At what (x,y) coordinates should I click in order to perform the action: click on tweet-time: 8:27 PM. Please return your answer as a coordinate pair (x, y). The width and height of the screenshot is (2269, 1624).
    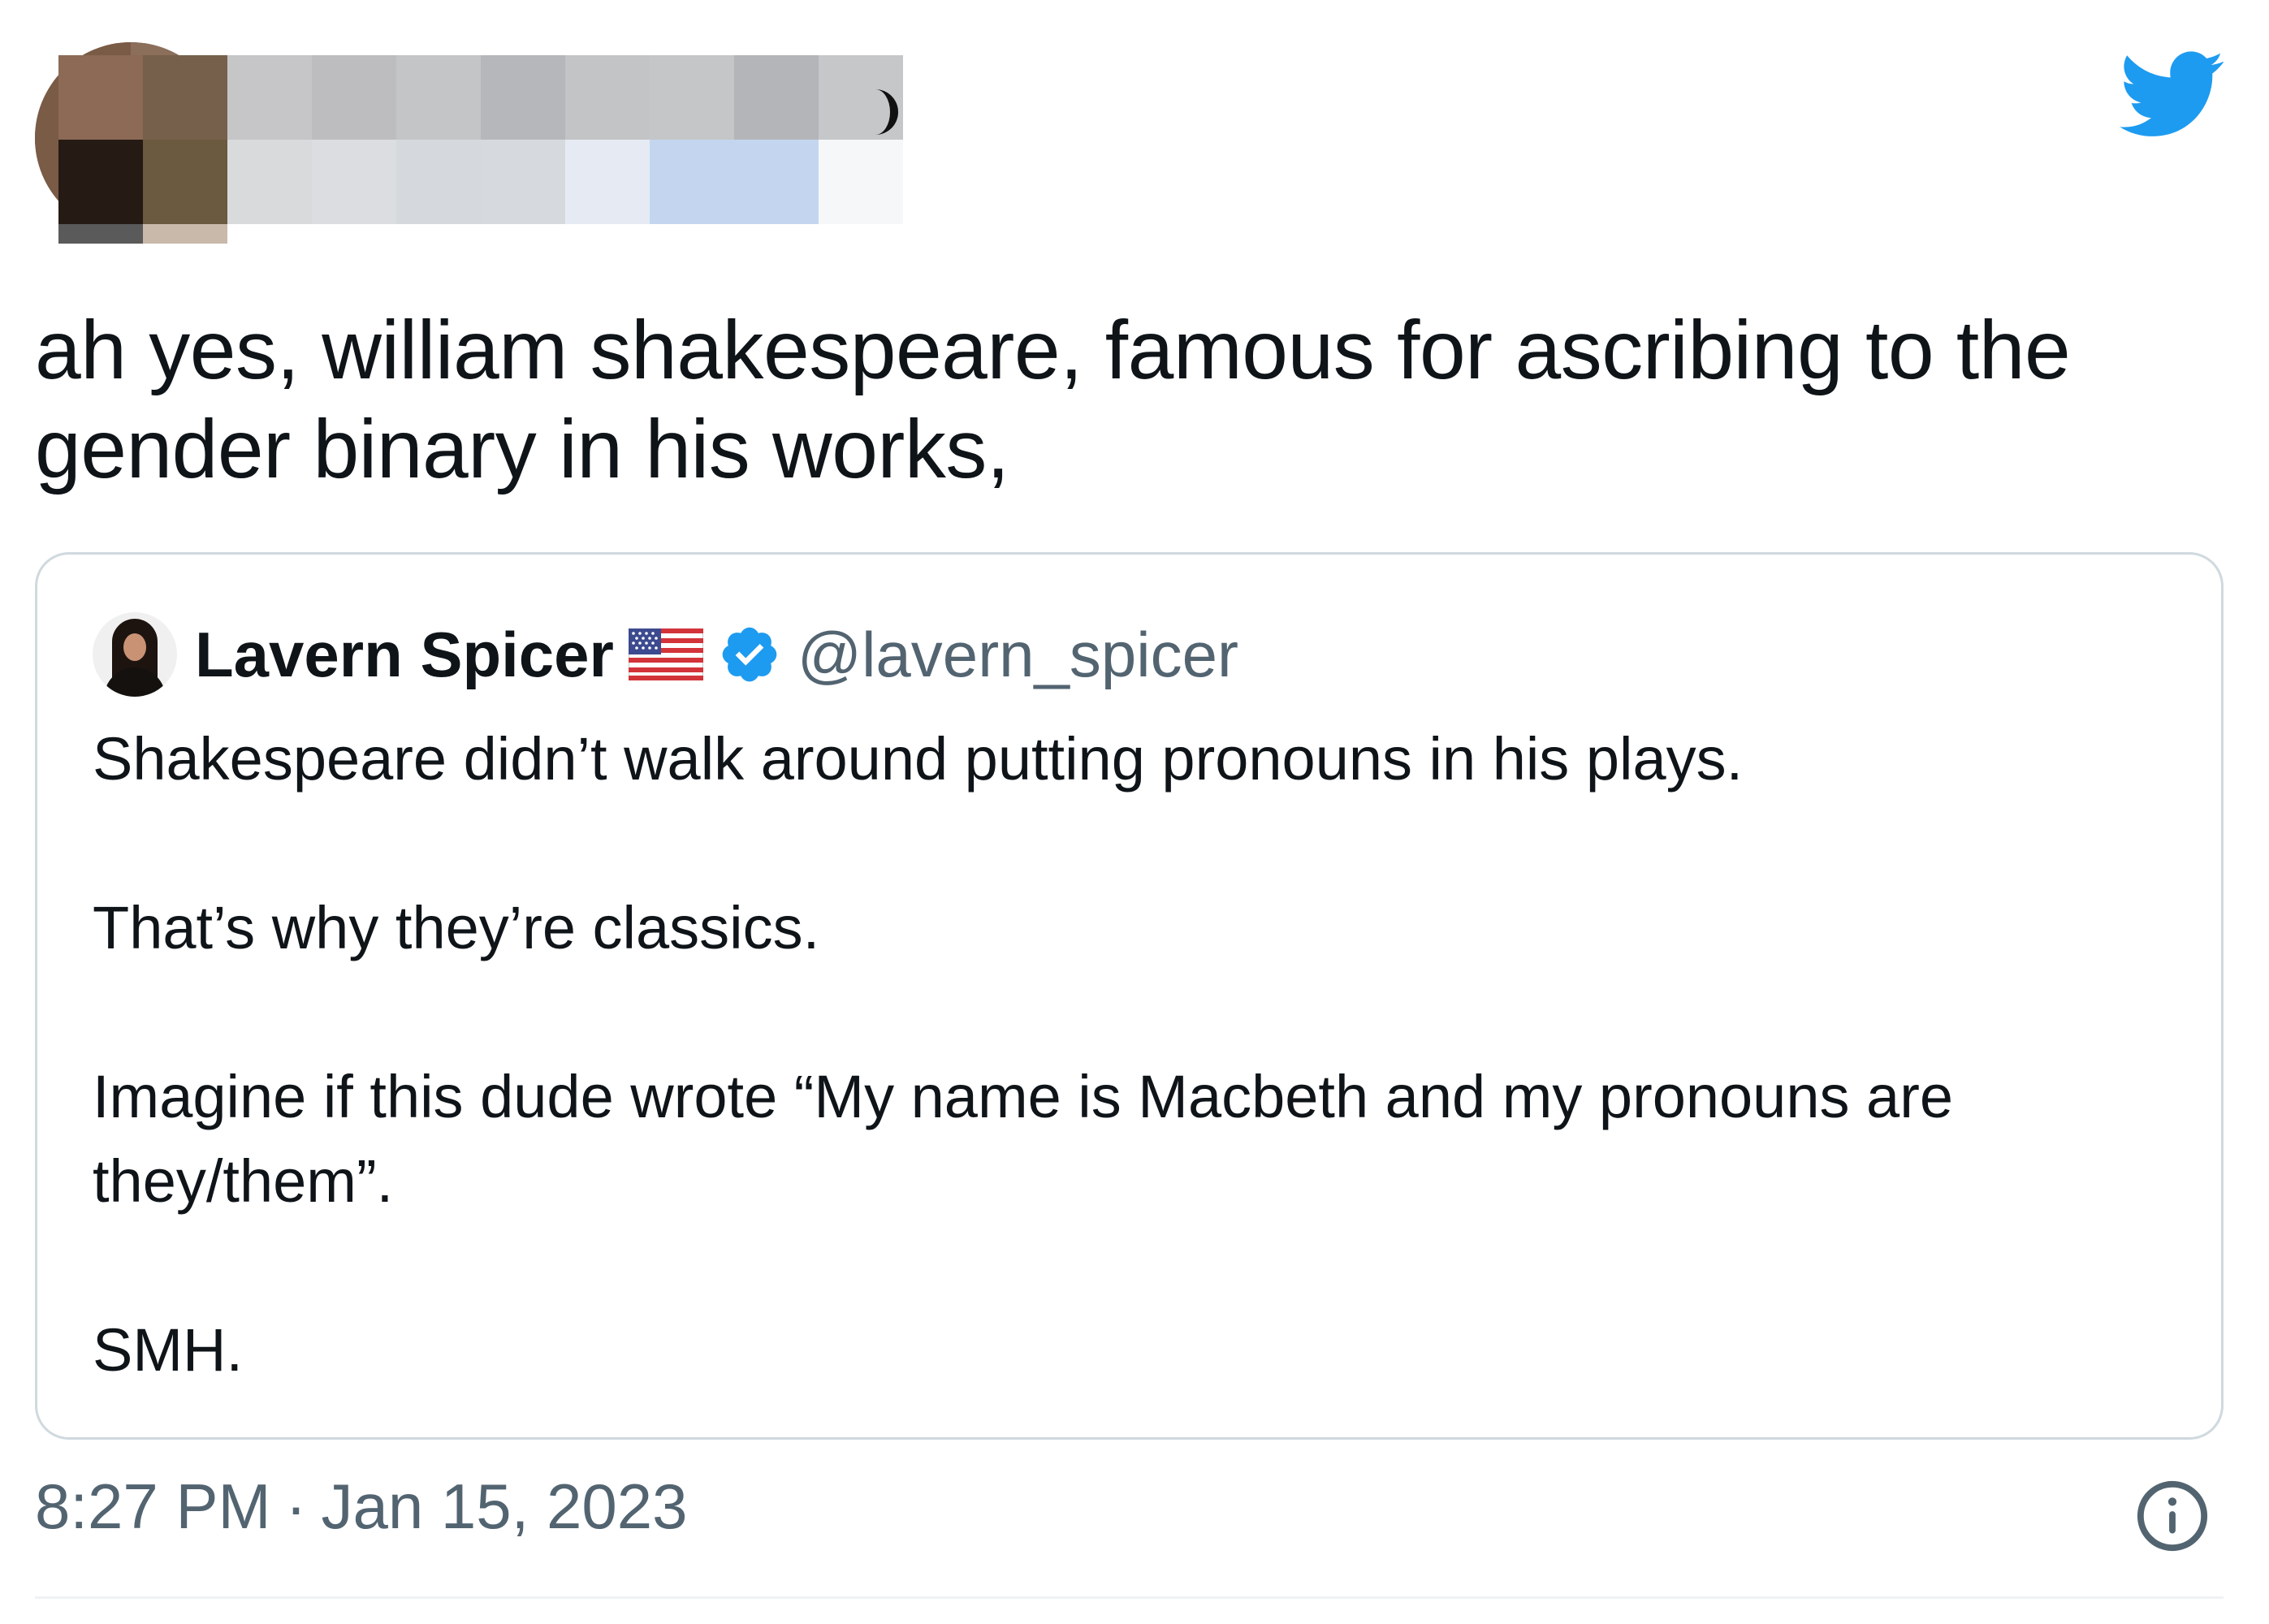
    Looking at the image, I should click on (153, 1507).